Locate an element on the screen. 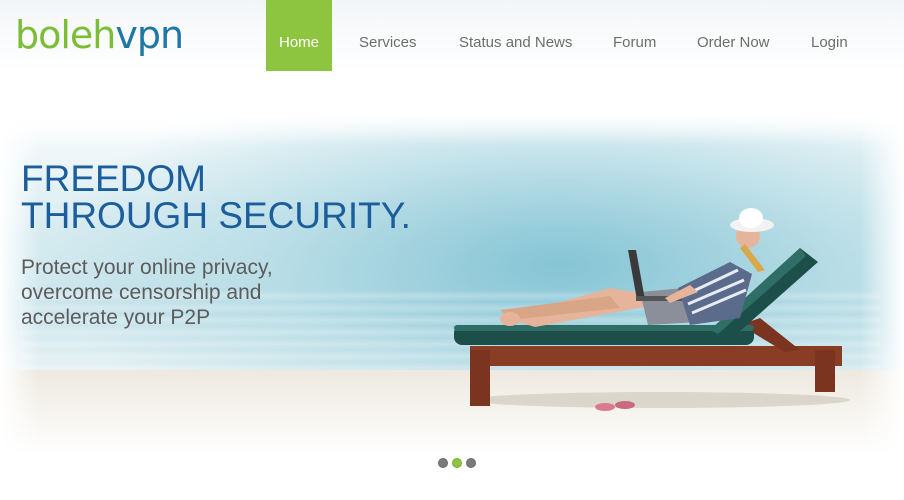 This screenshot has height=500, width=904. brand-logo: bolehvpn is located at coordinates (99, 35).